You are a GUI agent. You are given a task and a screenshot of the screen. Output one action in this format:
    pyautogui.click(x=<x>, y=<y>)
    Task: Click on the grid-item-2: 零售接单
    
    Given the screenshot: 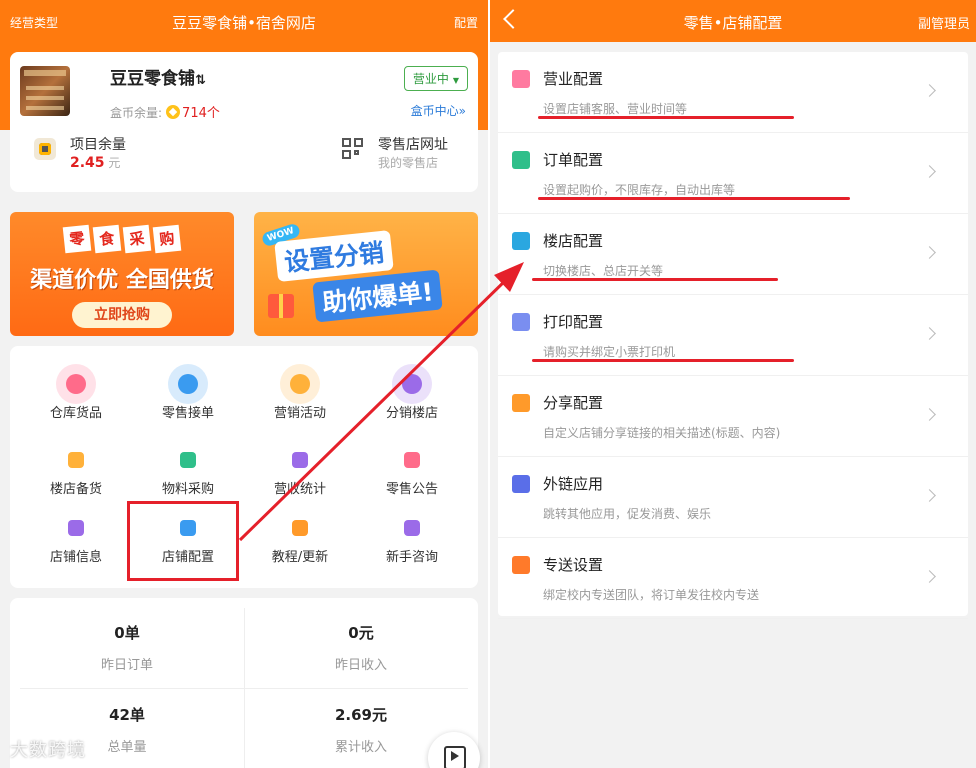 What is the action you would take?
    pyautogui.click(x=188, y=387)
    